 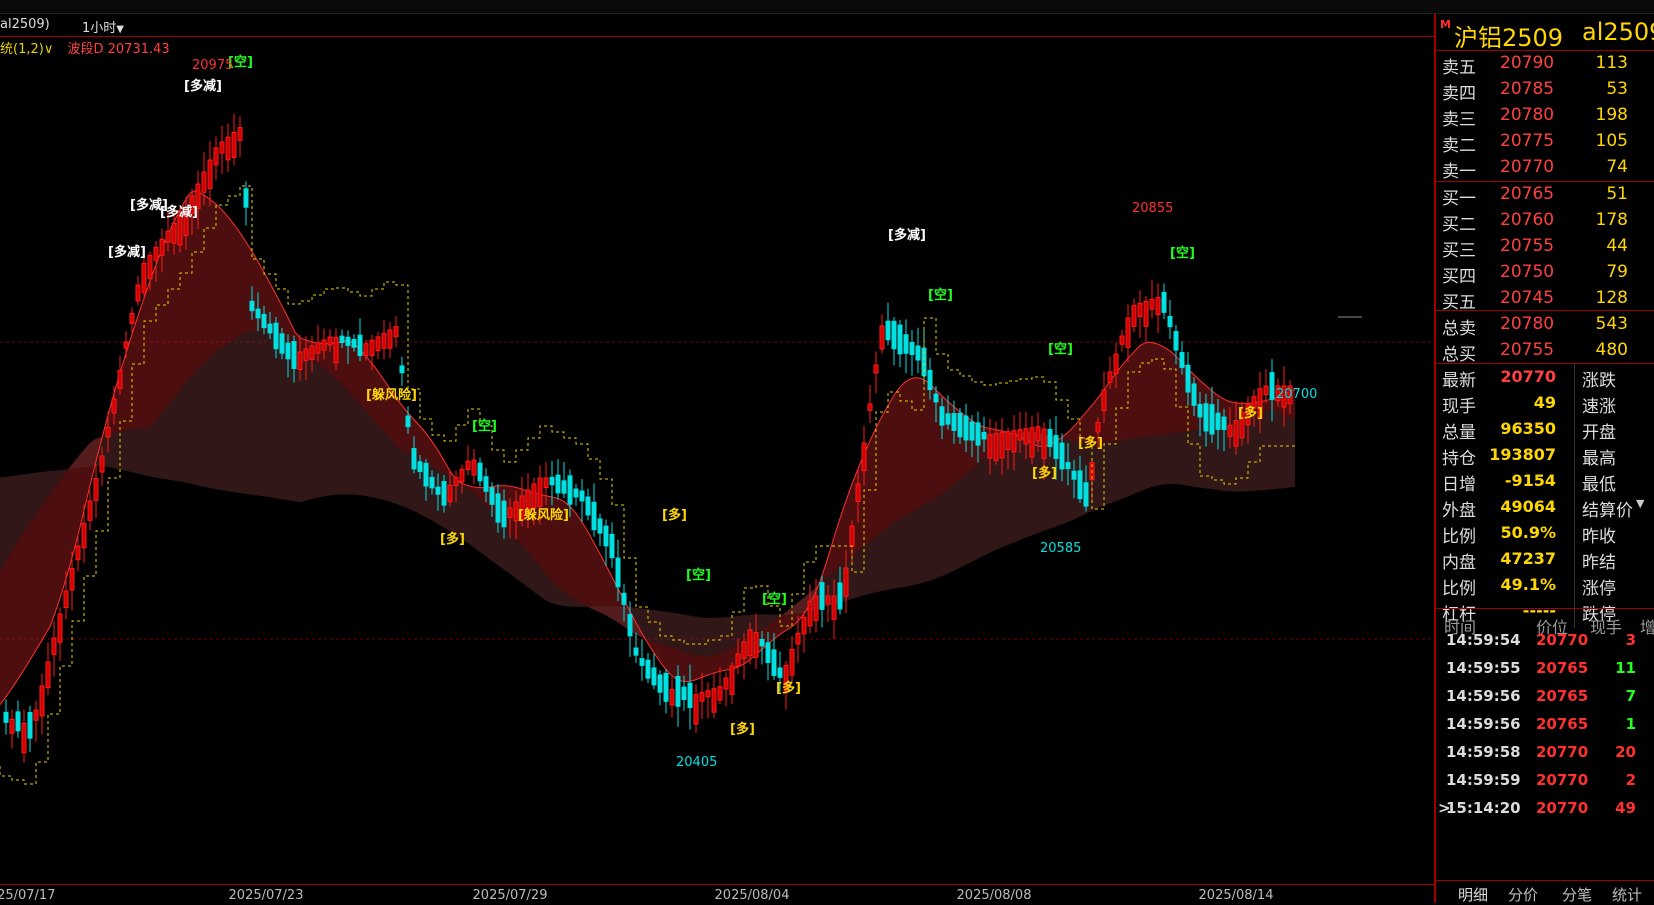 What do you see at coordinates (1545, 90) in the screenshot?
I see `book-row: 卖四 20785 53` at bounding box center [1545, 90].